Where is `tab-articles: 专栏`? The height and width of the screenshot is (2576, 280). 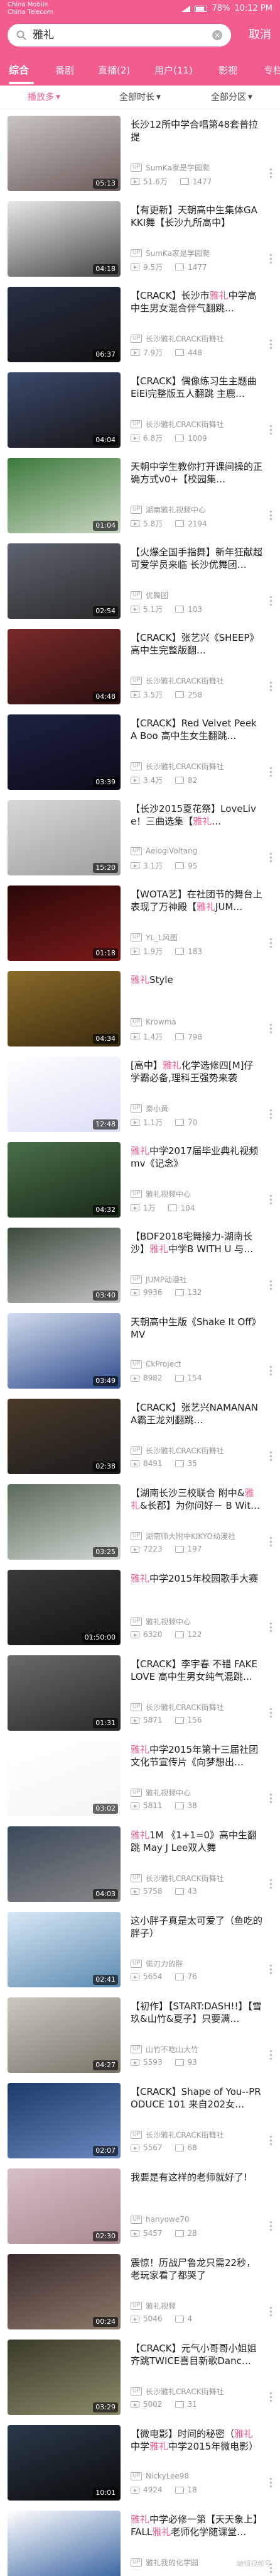 tab-articles: 专栏 is located at coordinates (272, 70).